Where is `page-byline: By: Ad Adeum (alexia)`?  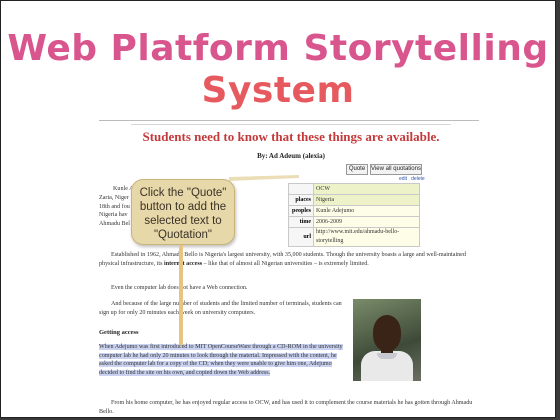 page-byline: By: Ad Adeum (alexia) is located at coordinates (291, 156).